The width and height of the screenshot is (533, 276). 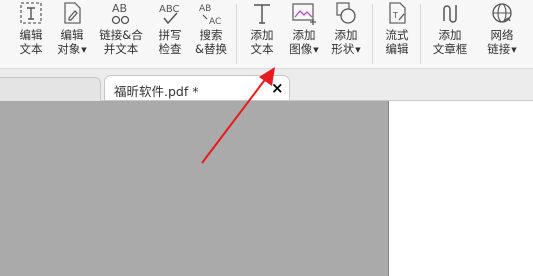 What do you see at coordinates (262, 49) in the screenshot?
I see `add-text-label-2: 文本` at bounding box center [262, 49].